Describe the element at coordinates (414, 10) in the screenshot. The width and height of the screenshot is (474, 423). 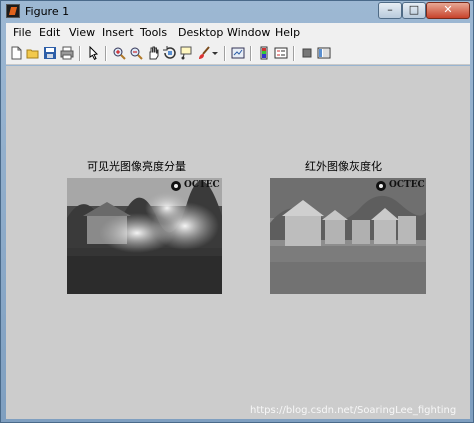
I see `maximize-button: □` at that location.